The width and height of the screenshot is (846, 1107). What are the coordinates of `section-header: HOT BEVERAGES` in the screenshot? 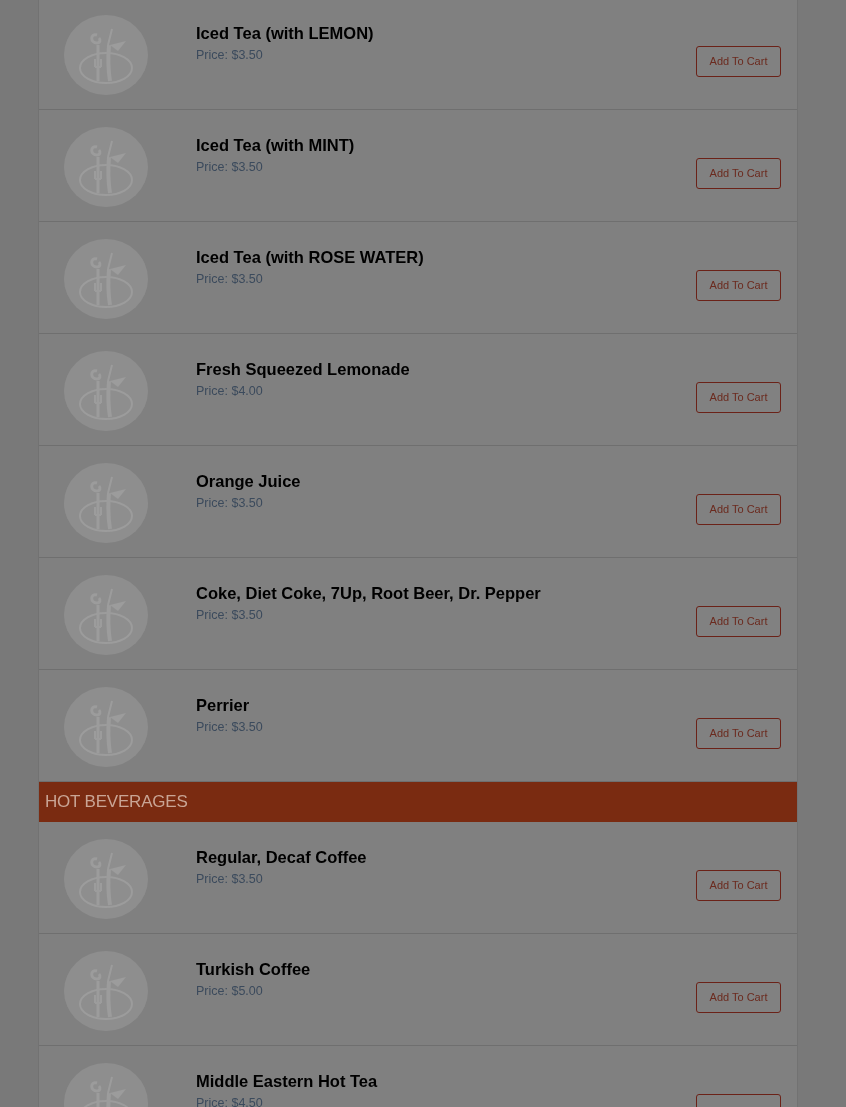 It's located at (418, 802).